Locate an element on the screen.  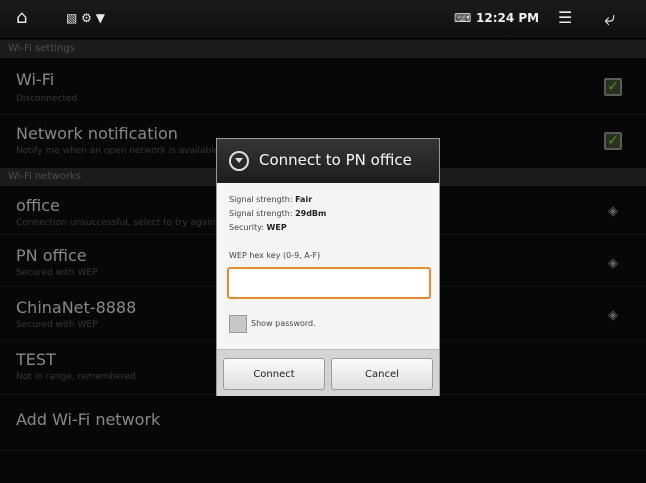
signal-strength-label-2: Signal strength is located at coordinates (259, 213).